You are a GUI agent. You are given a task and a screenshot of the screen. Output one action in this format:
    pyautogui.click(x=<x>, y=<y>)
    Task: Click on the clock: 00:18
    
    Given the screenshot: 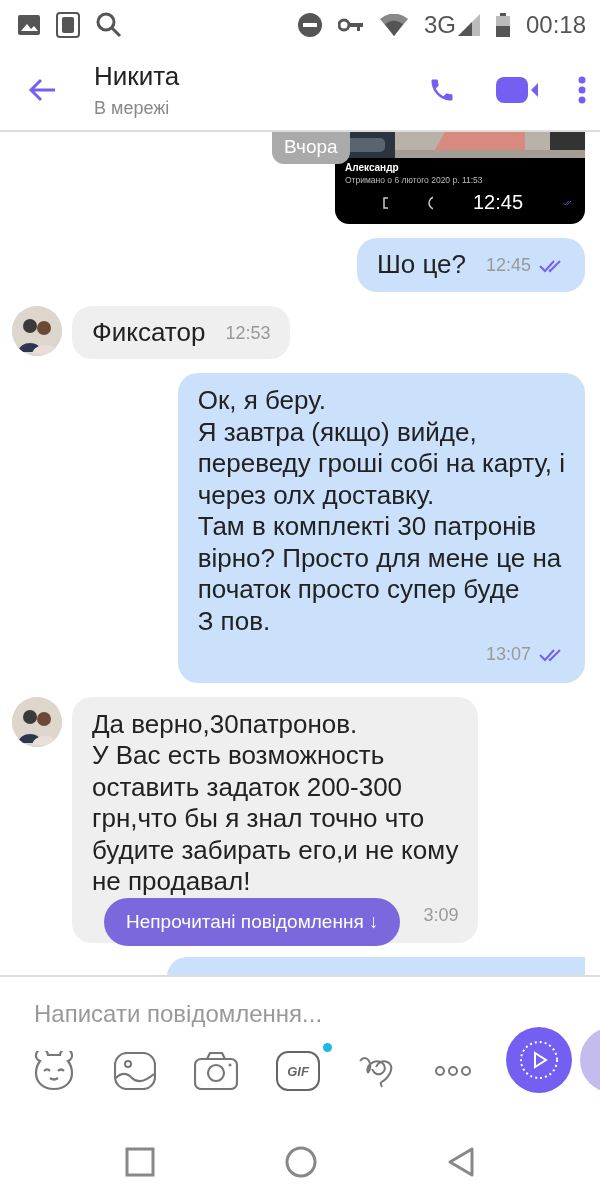 What is the action you would take?
    pyautogui.click(x=555, y=25)
    